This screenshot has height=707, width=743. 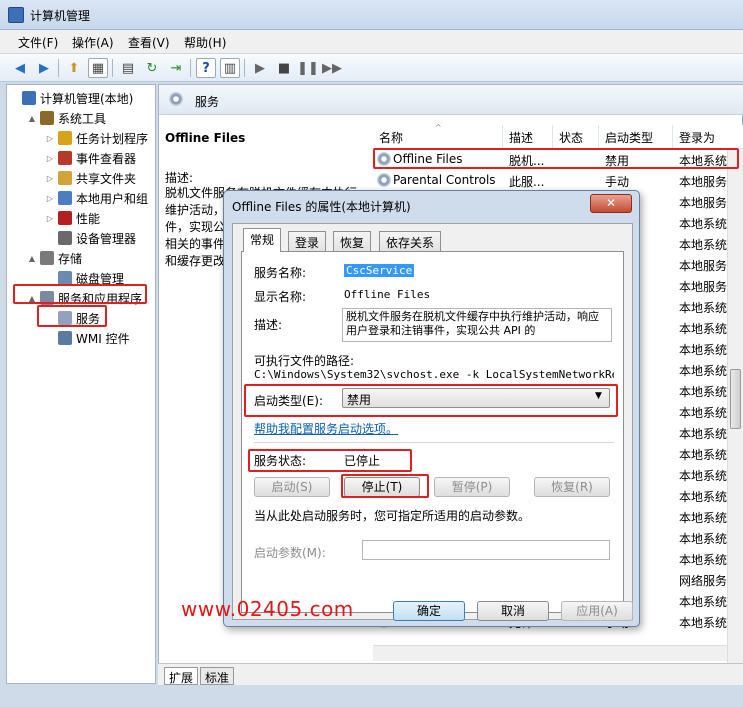 What do you see at coordinates (352, 241) in the screenshot?
I see `tab-recovery: 恢复` at bounding box center [352, 241].